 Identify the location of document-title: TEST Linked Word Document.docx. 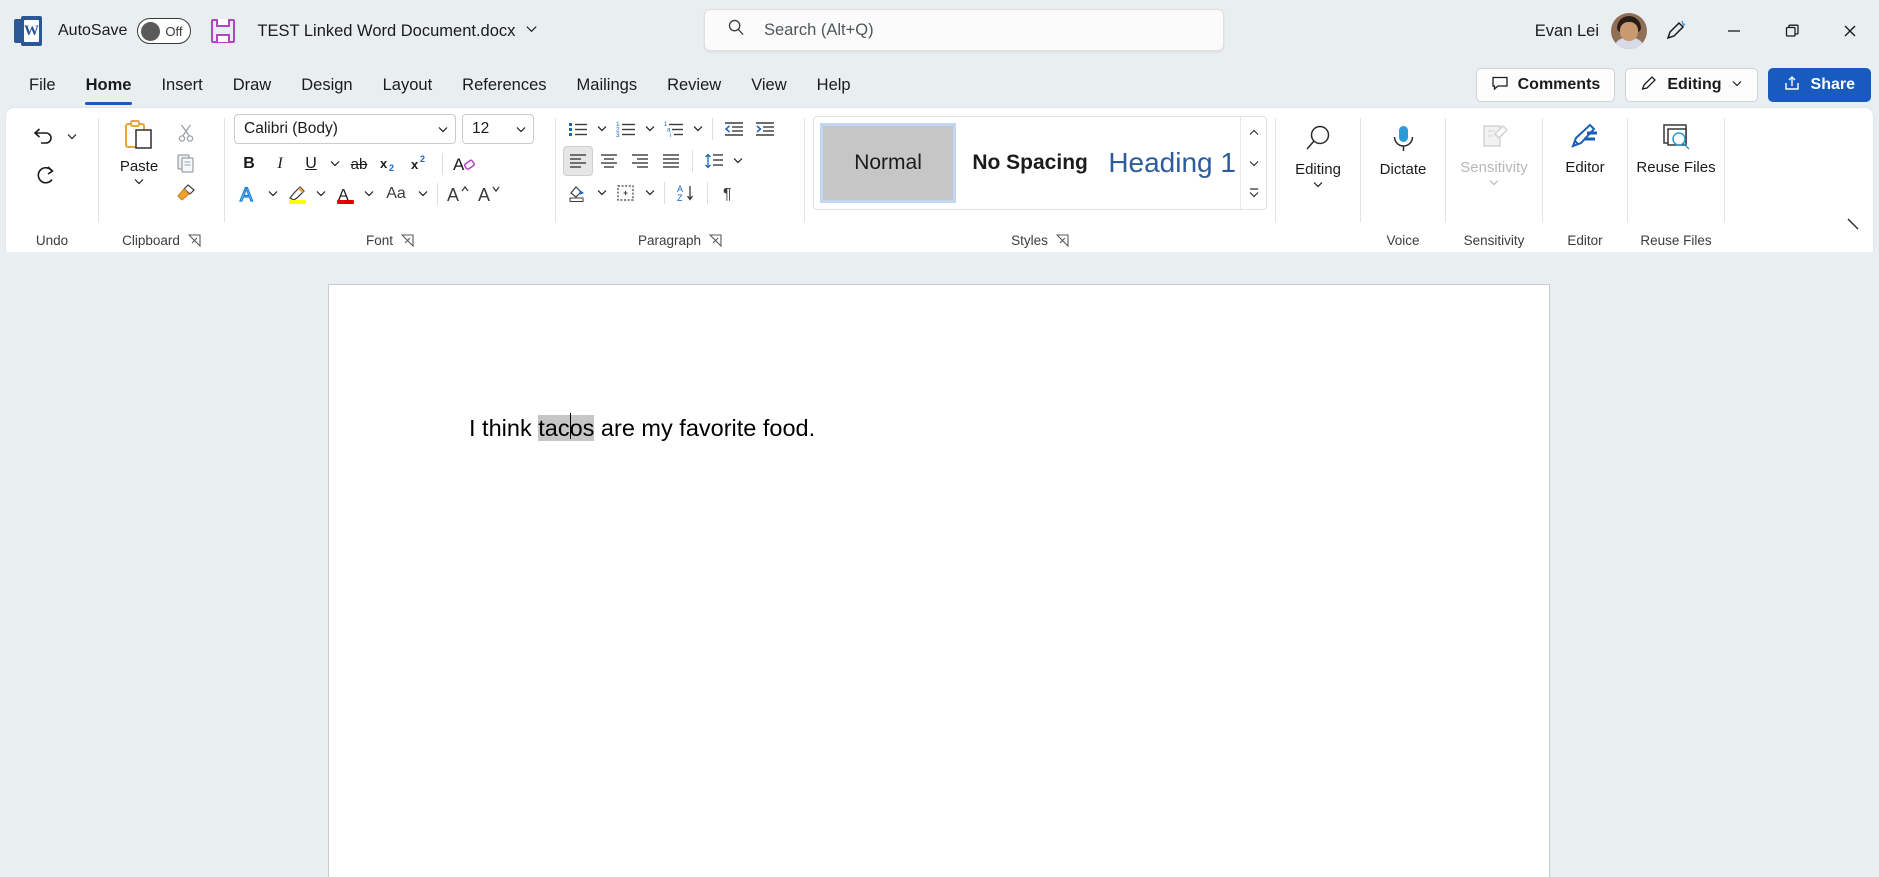
(398, 31).